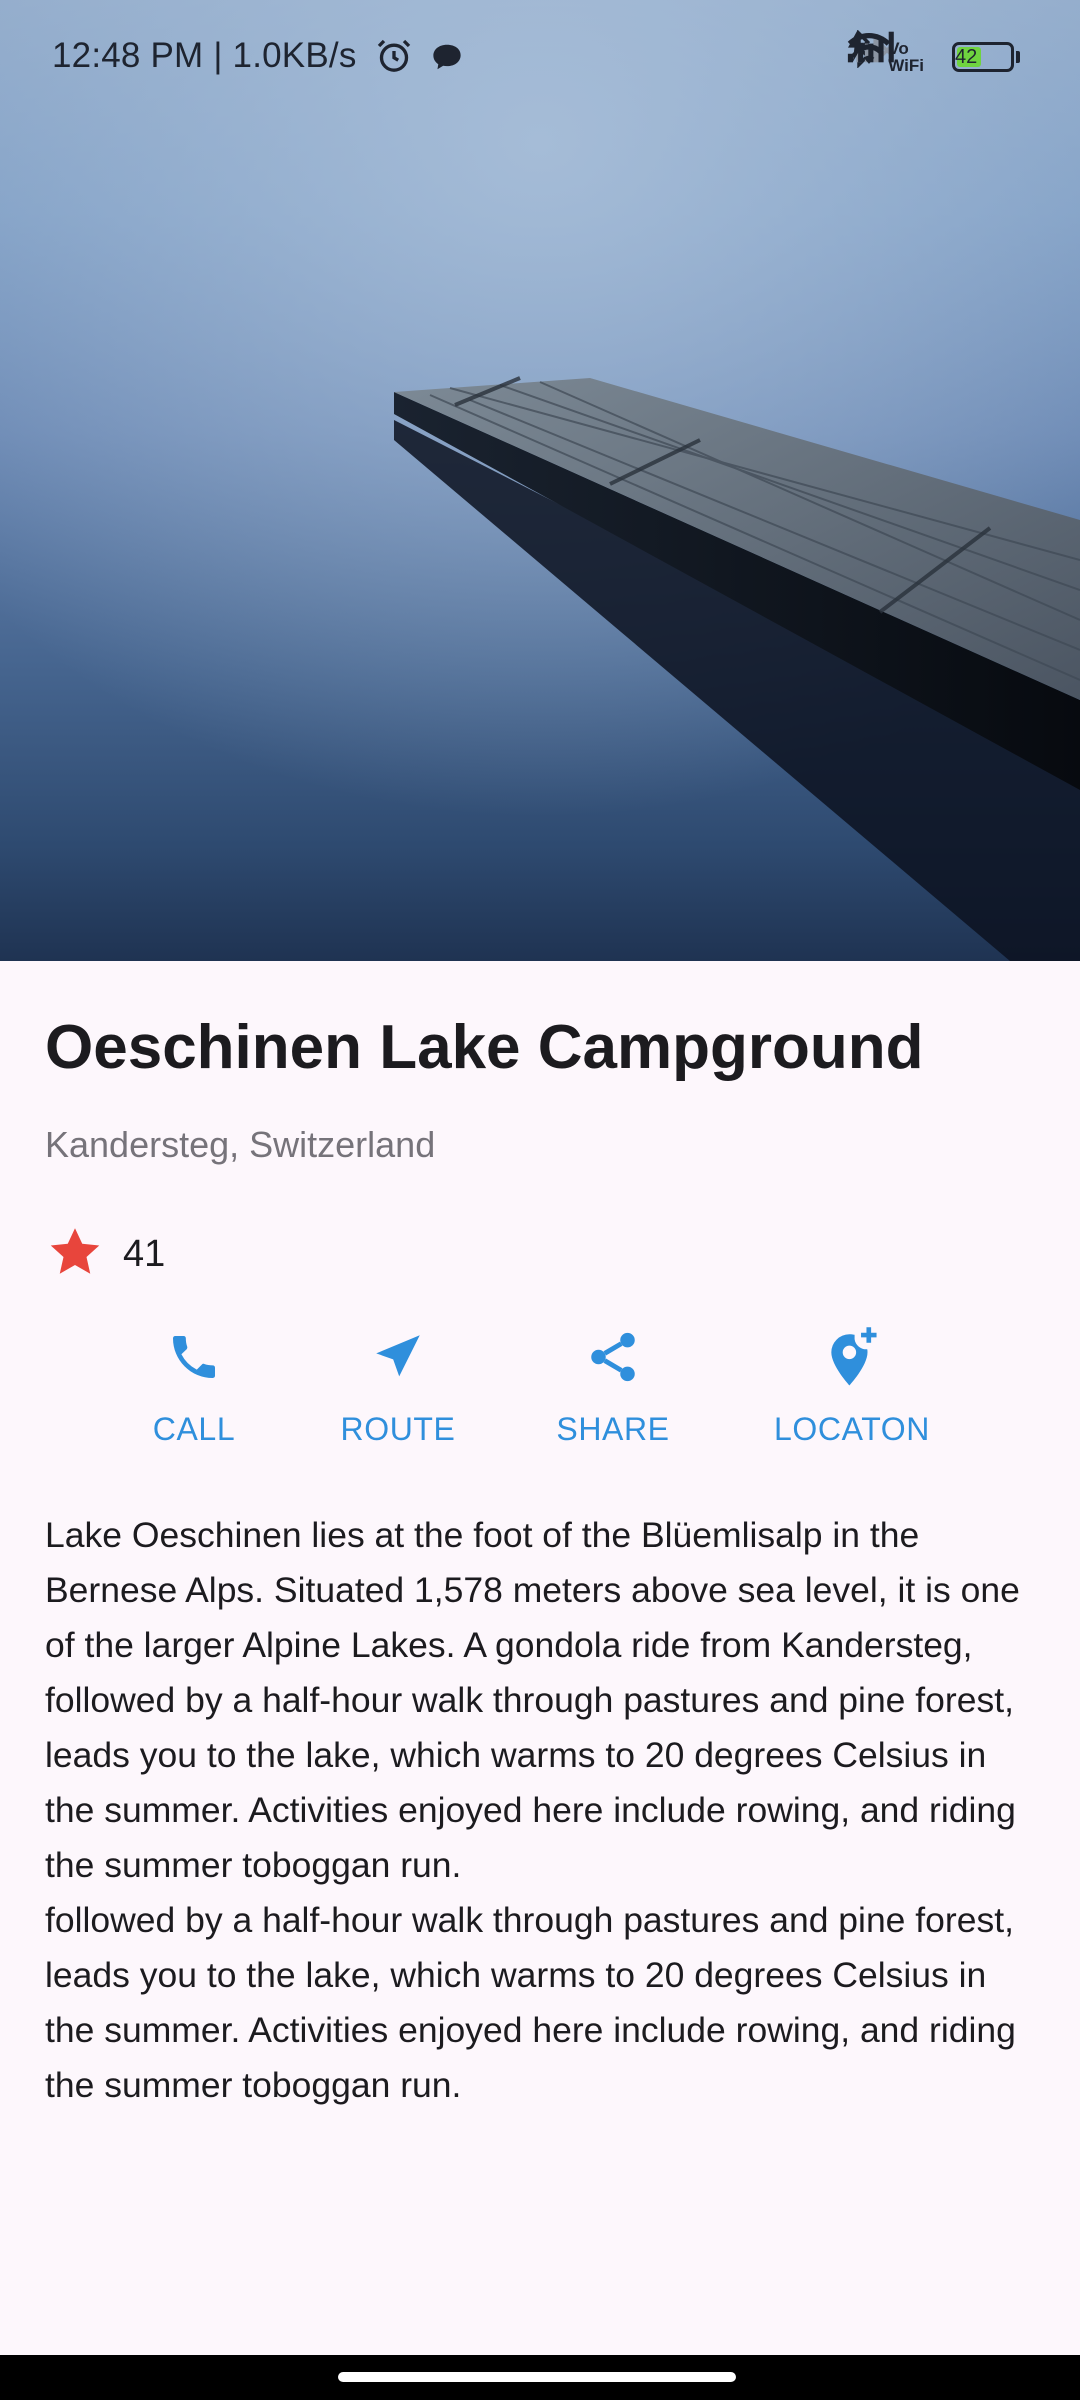  What do you see at coordinates (986, 57) in the screenshot?
I see `battery-icon: 42` at bounding box center [986, 57].